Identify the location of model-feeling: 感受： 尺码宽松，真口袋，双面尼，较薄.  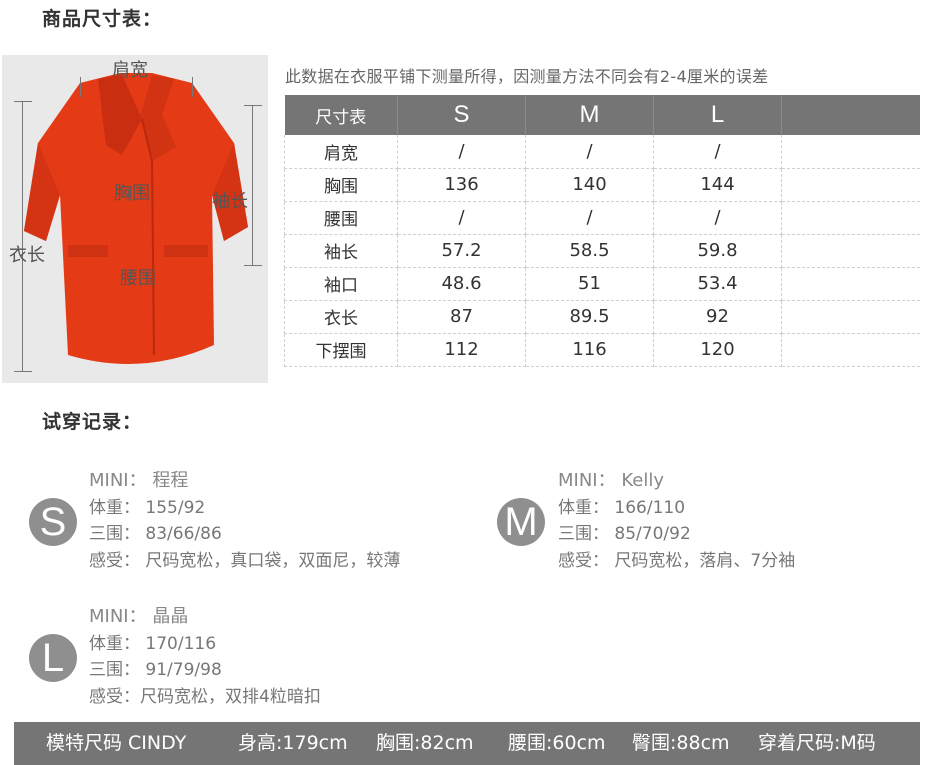
(245, 560).